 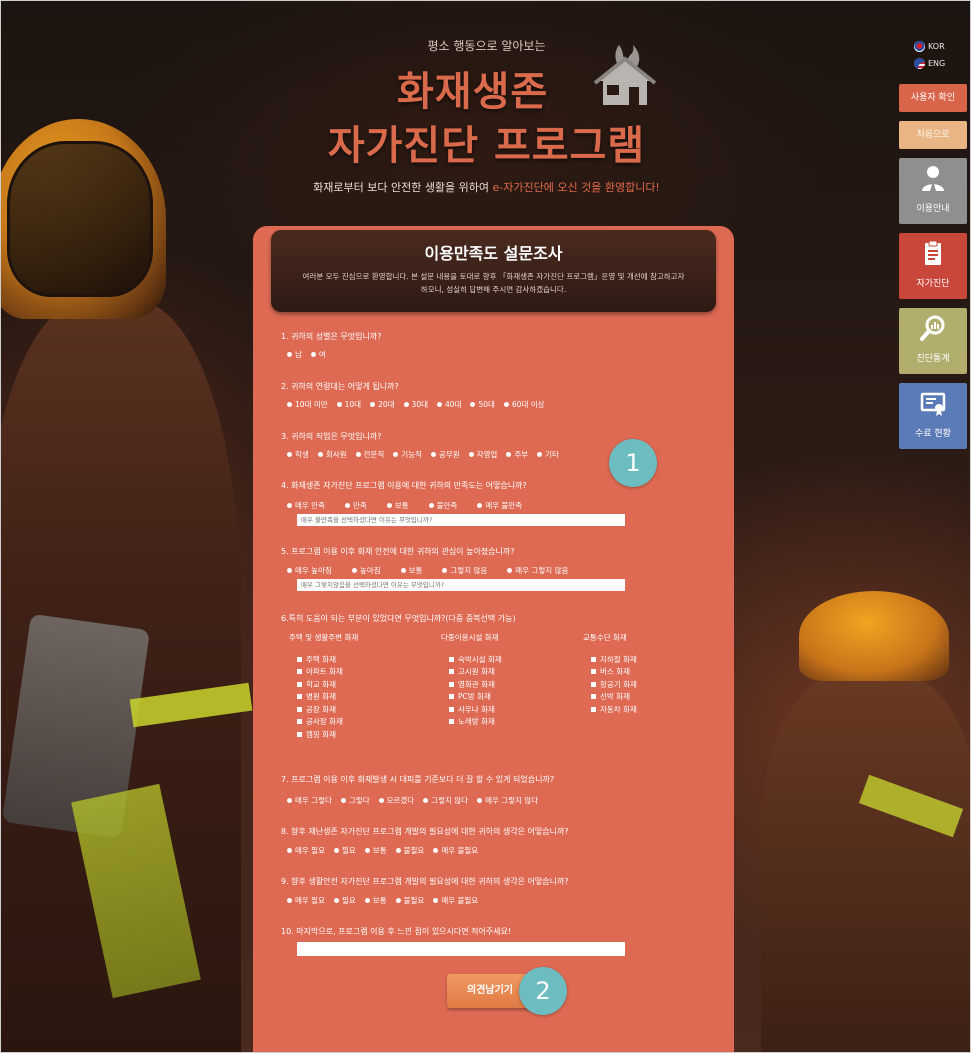 What do you see at coordinates (933, 135) in the screenshot?
I see `first-visit-button: 처음으로` at bounding box center [933, 135].